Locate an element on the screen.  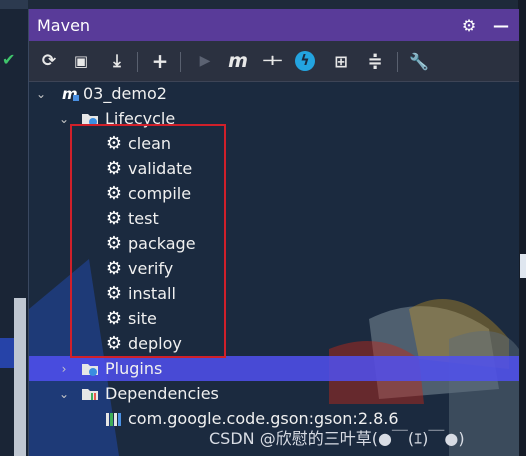
lifecycle-goal-label: clean is located at coordinates (150, 143).